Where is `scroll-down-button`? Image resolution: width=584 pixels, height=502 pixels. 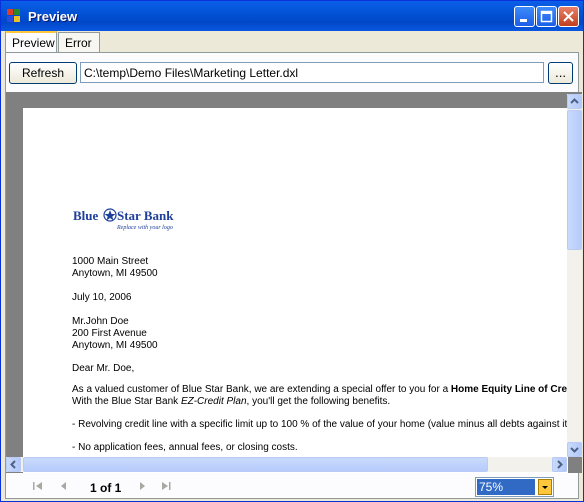
scroll-down-button is located at coordinates (574, 449).